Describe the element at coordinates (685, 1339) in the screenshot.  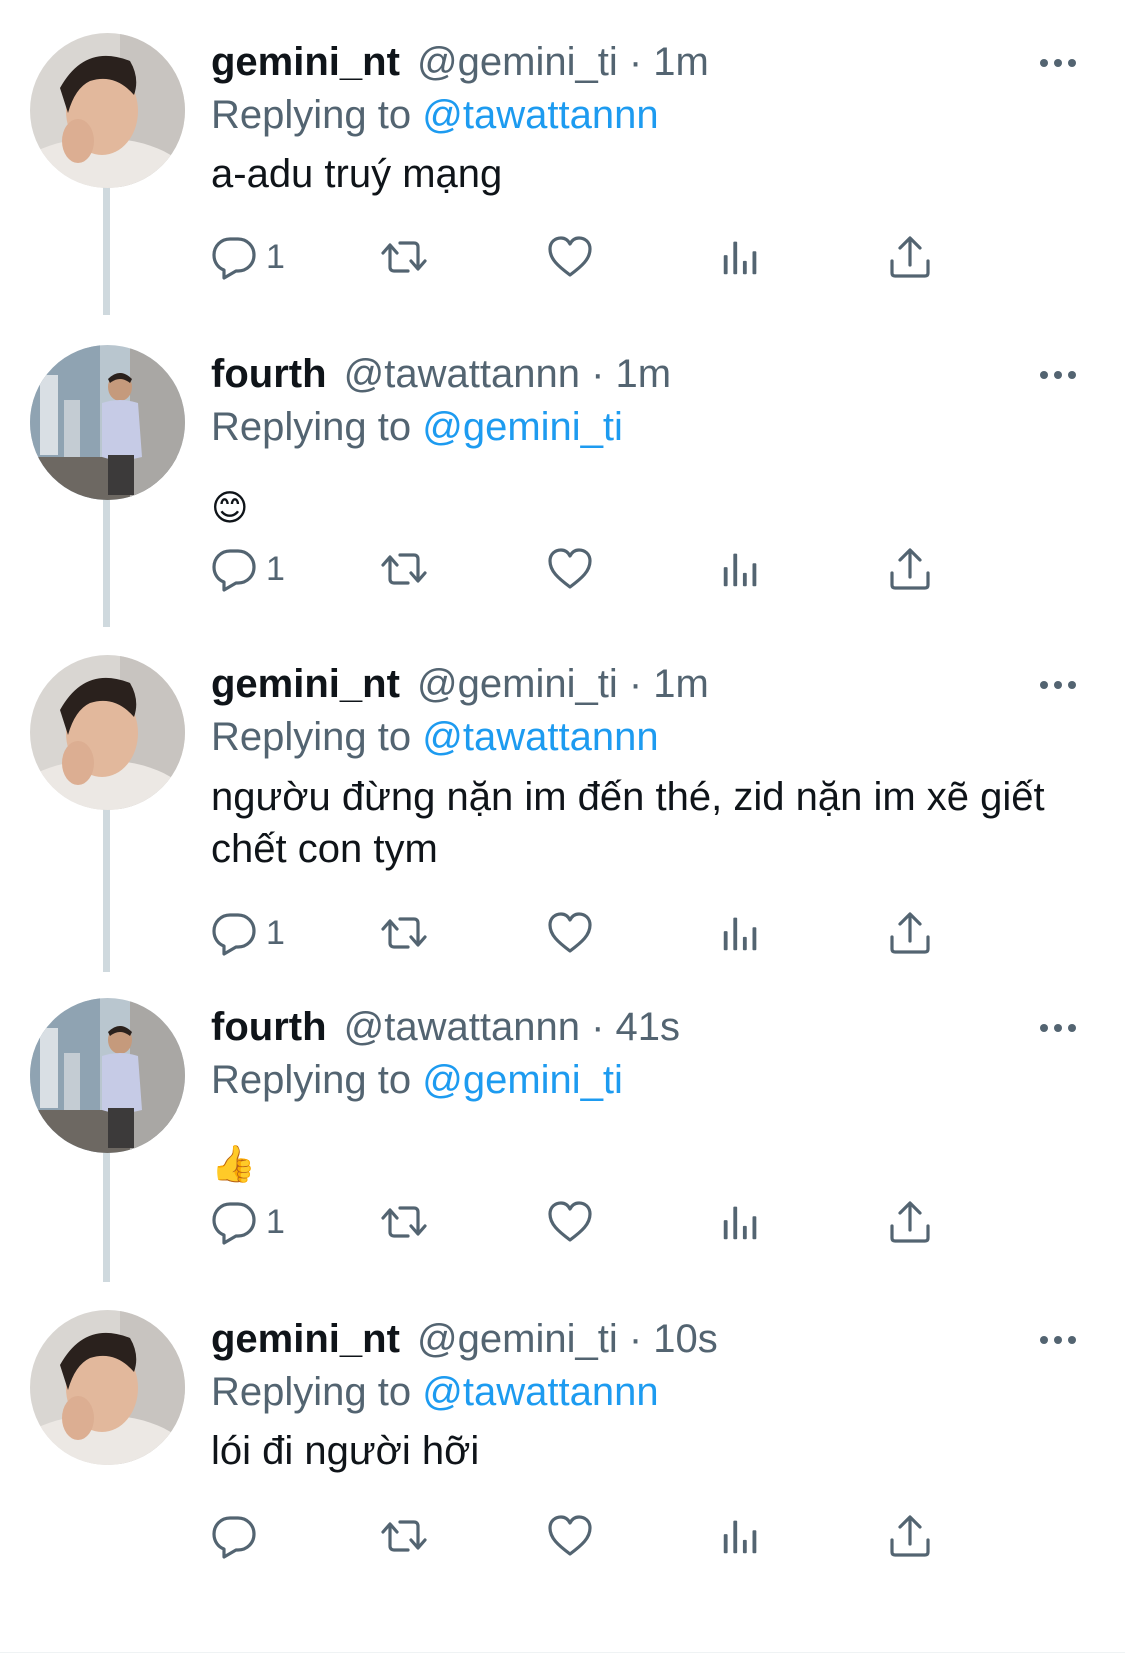
I see `timestamp: 10s` at that location.